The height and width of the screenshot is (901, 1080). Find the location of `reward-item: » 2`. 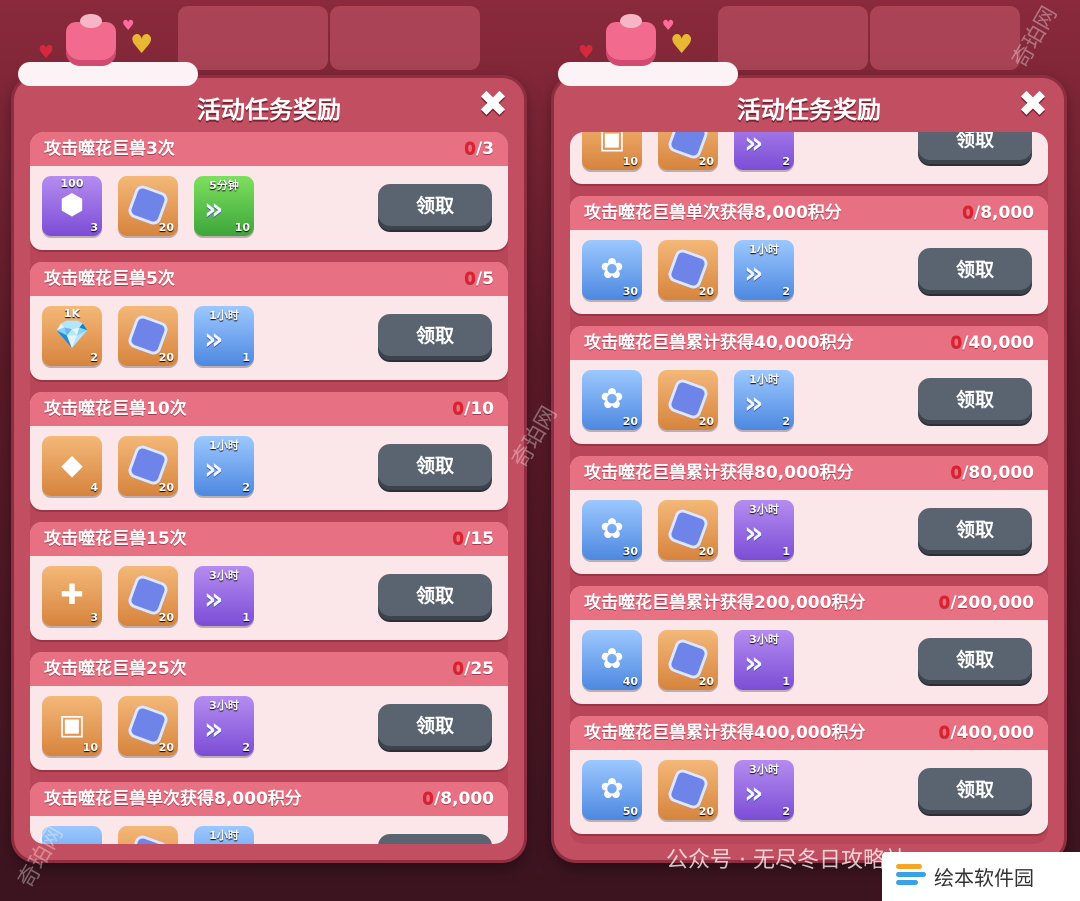

reward-item: » 2 is located at coordinates (764, 151).